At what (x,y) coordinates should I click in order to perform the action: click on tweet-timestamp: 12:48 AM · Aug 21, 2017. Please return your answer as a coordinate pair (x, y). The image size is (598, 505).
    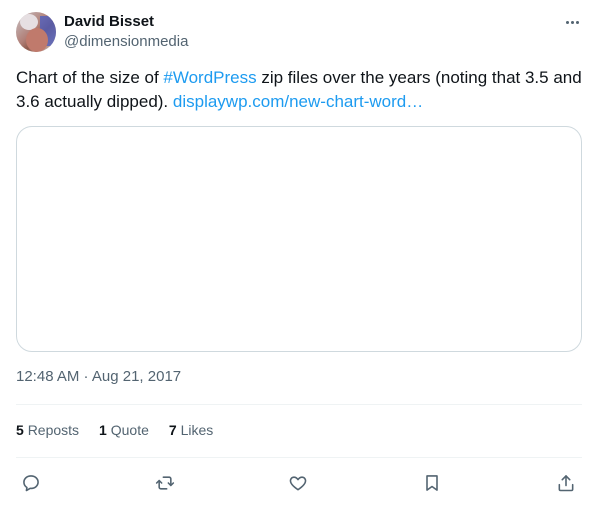
    Looking at the image, I should click on (98, 377).